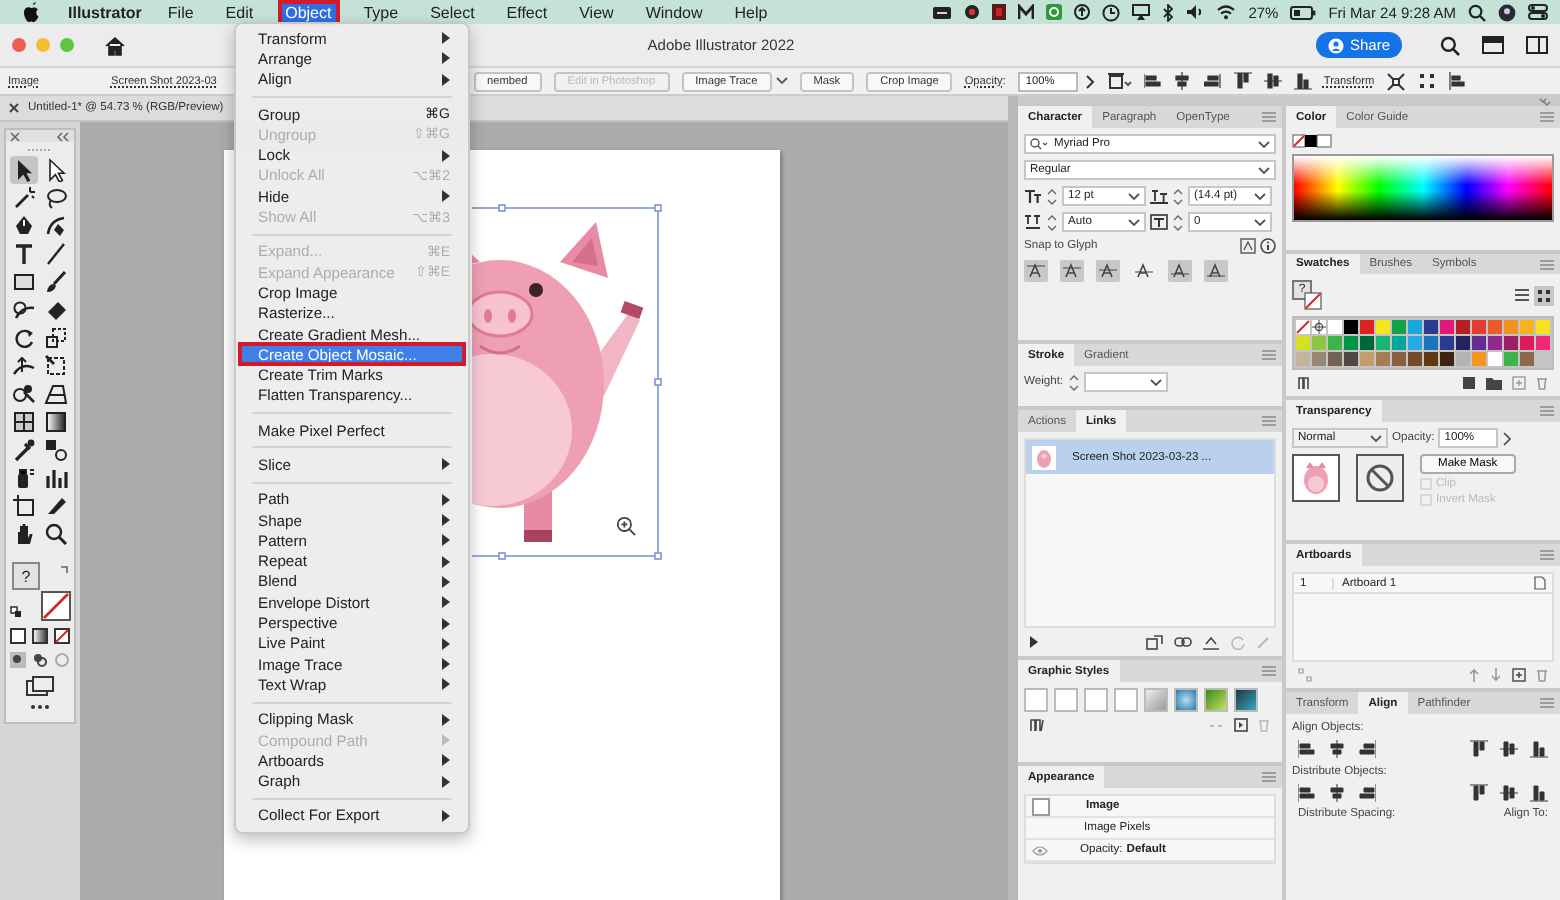 The width and height of the screenshot is (1560, 900). I want to click on menu-title: Help, so click(751, 12).